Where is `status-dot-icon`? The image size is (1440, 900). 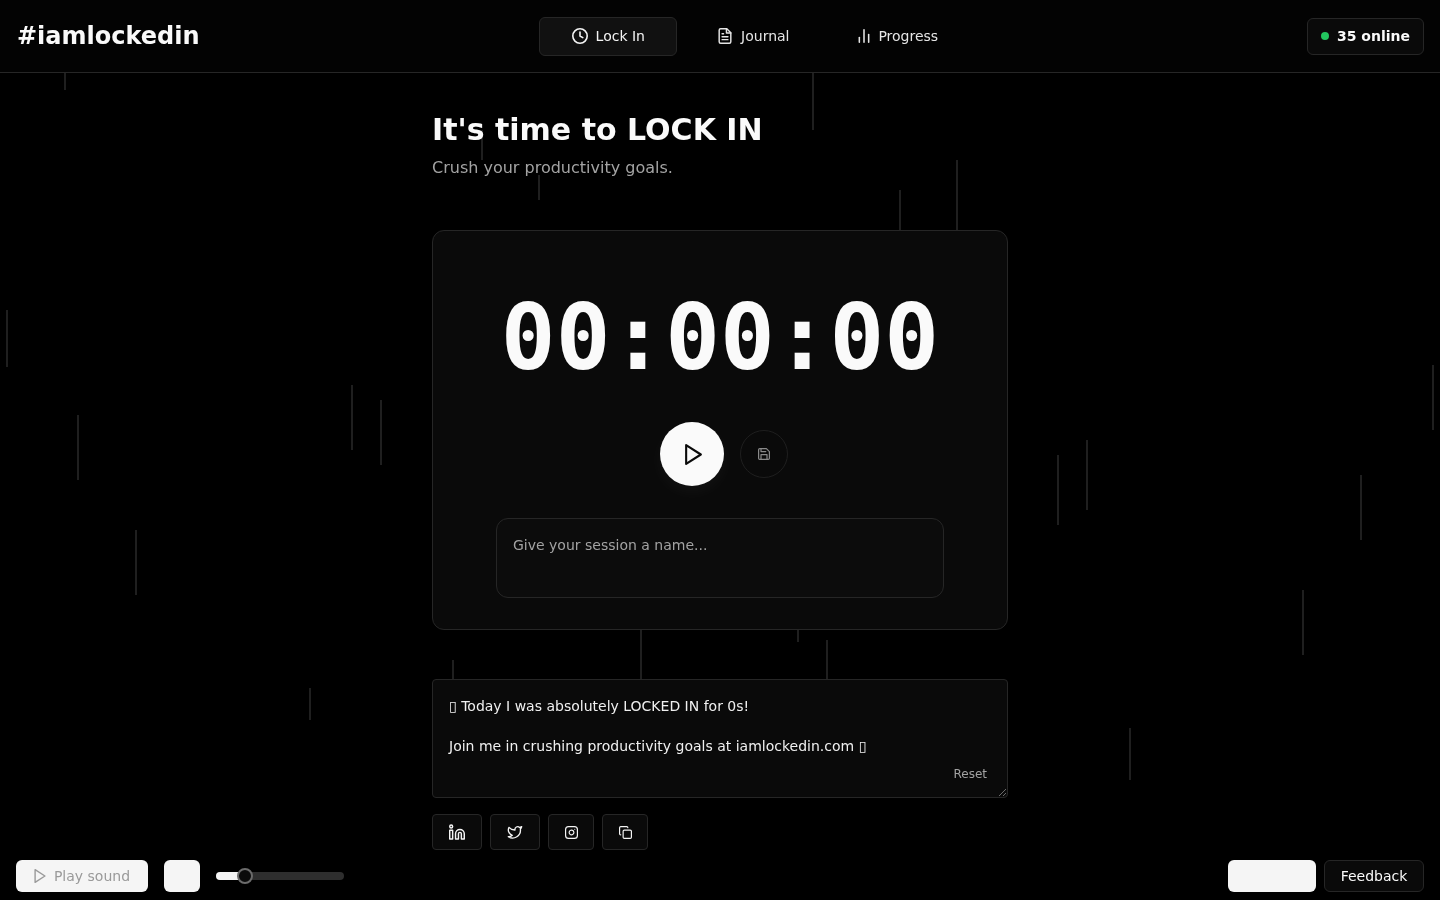 status-dot-icon is located at coordinates (1325, 36).